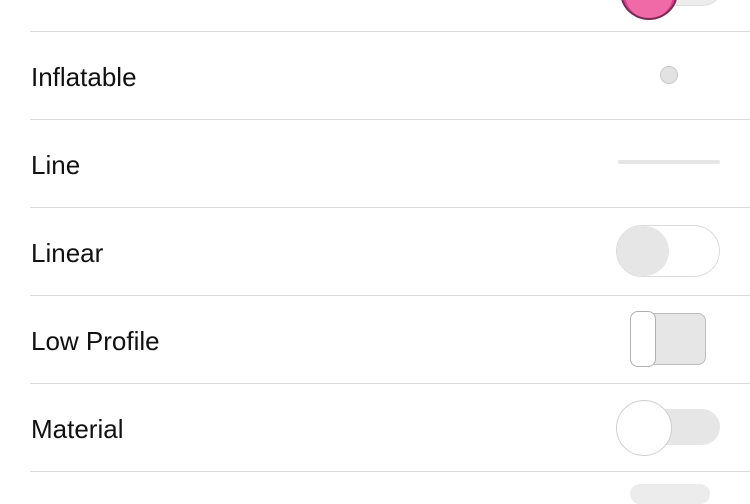 The image size is (750, 504). What do you see at coordinates (649, 10) in the screenshot?
I see `donut-icon` at bounding box center [649, 10].